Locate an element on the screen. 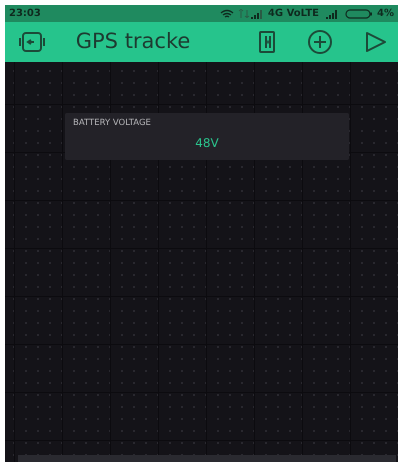  app-title: GPS tracke is located at coordinates (134, 42).